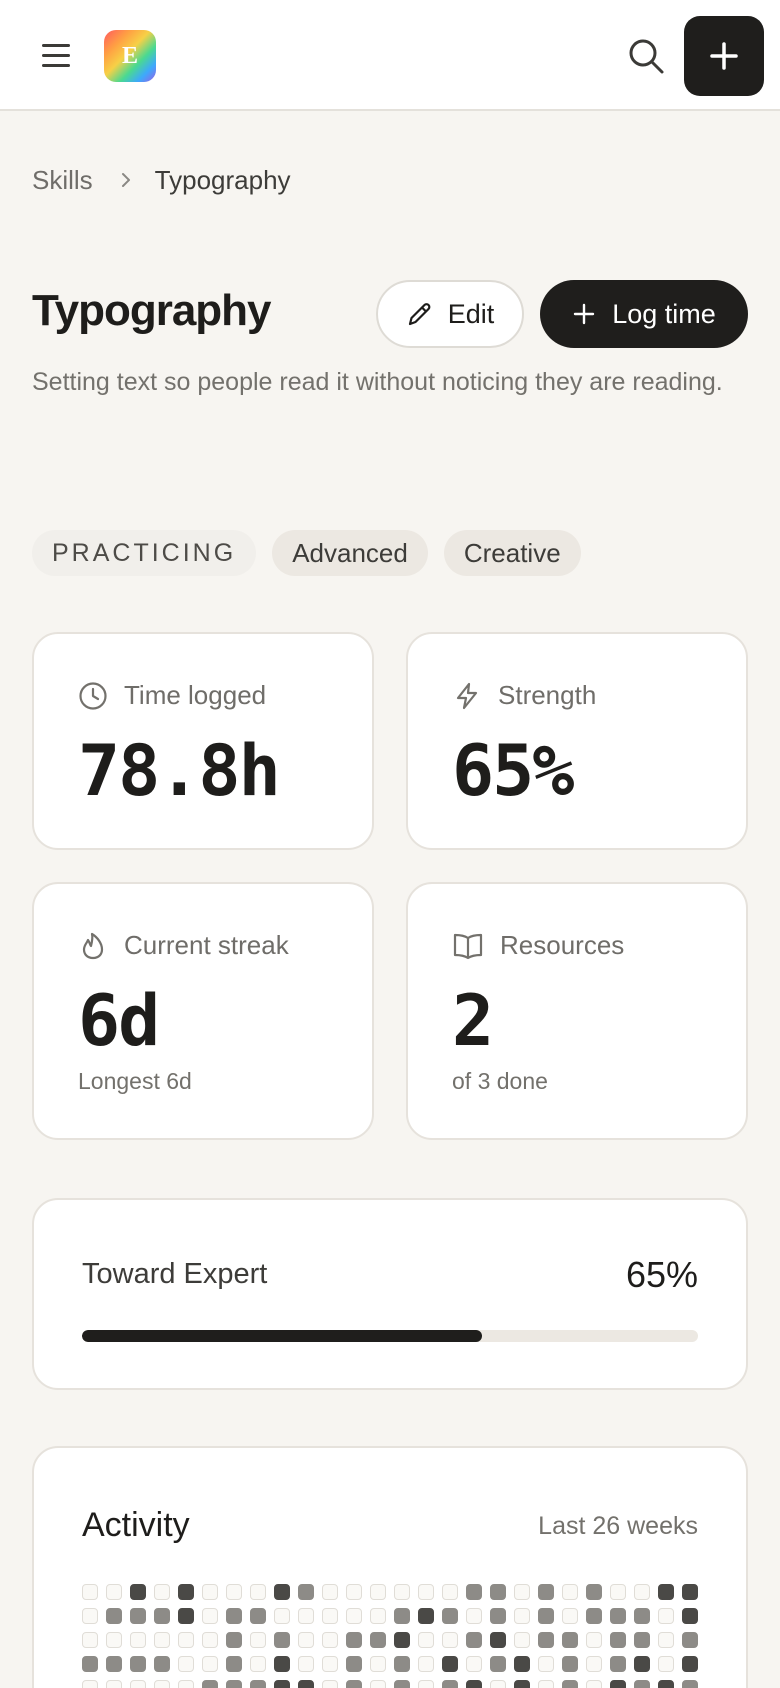 This screenshot has height=1688, width=780. What do you see at coordinates (126, 180) in the screenshot?
I see `chevron-right-icon` at bounding box center [126, 180].